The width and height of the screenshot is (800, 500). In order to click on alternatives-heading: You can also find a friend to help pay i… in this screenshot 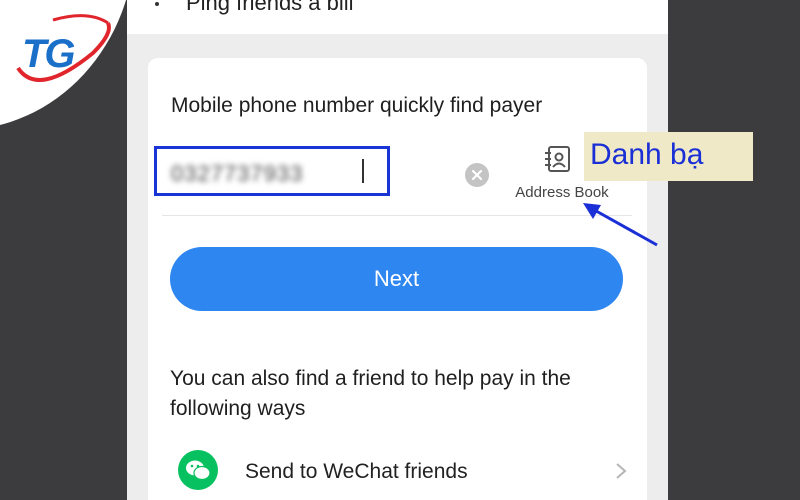, I will do `click(370, 393)`.